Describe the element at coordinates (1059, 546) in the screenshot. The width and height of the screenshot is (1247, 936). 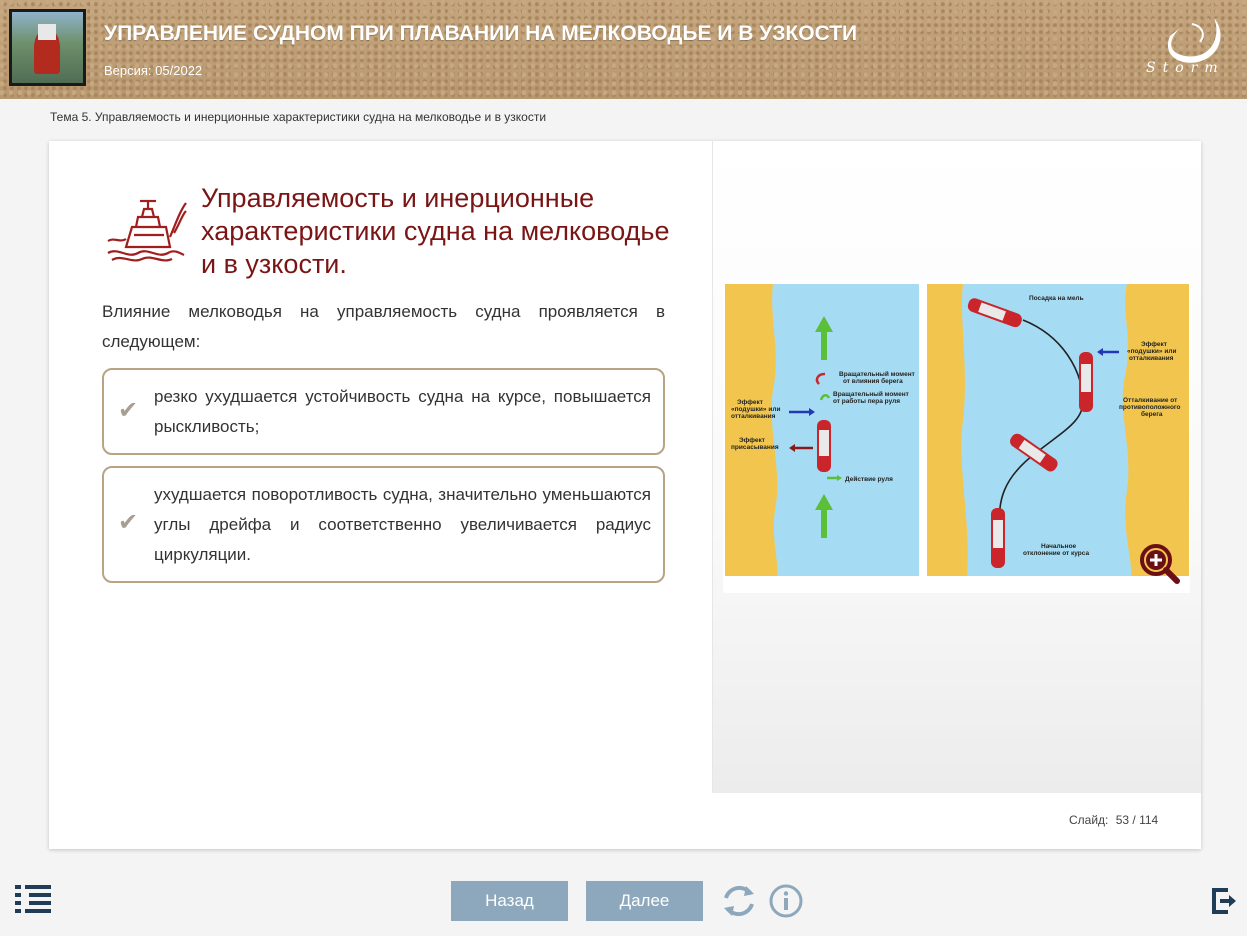
I see `label-initial: Начальное` at that location.